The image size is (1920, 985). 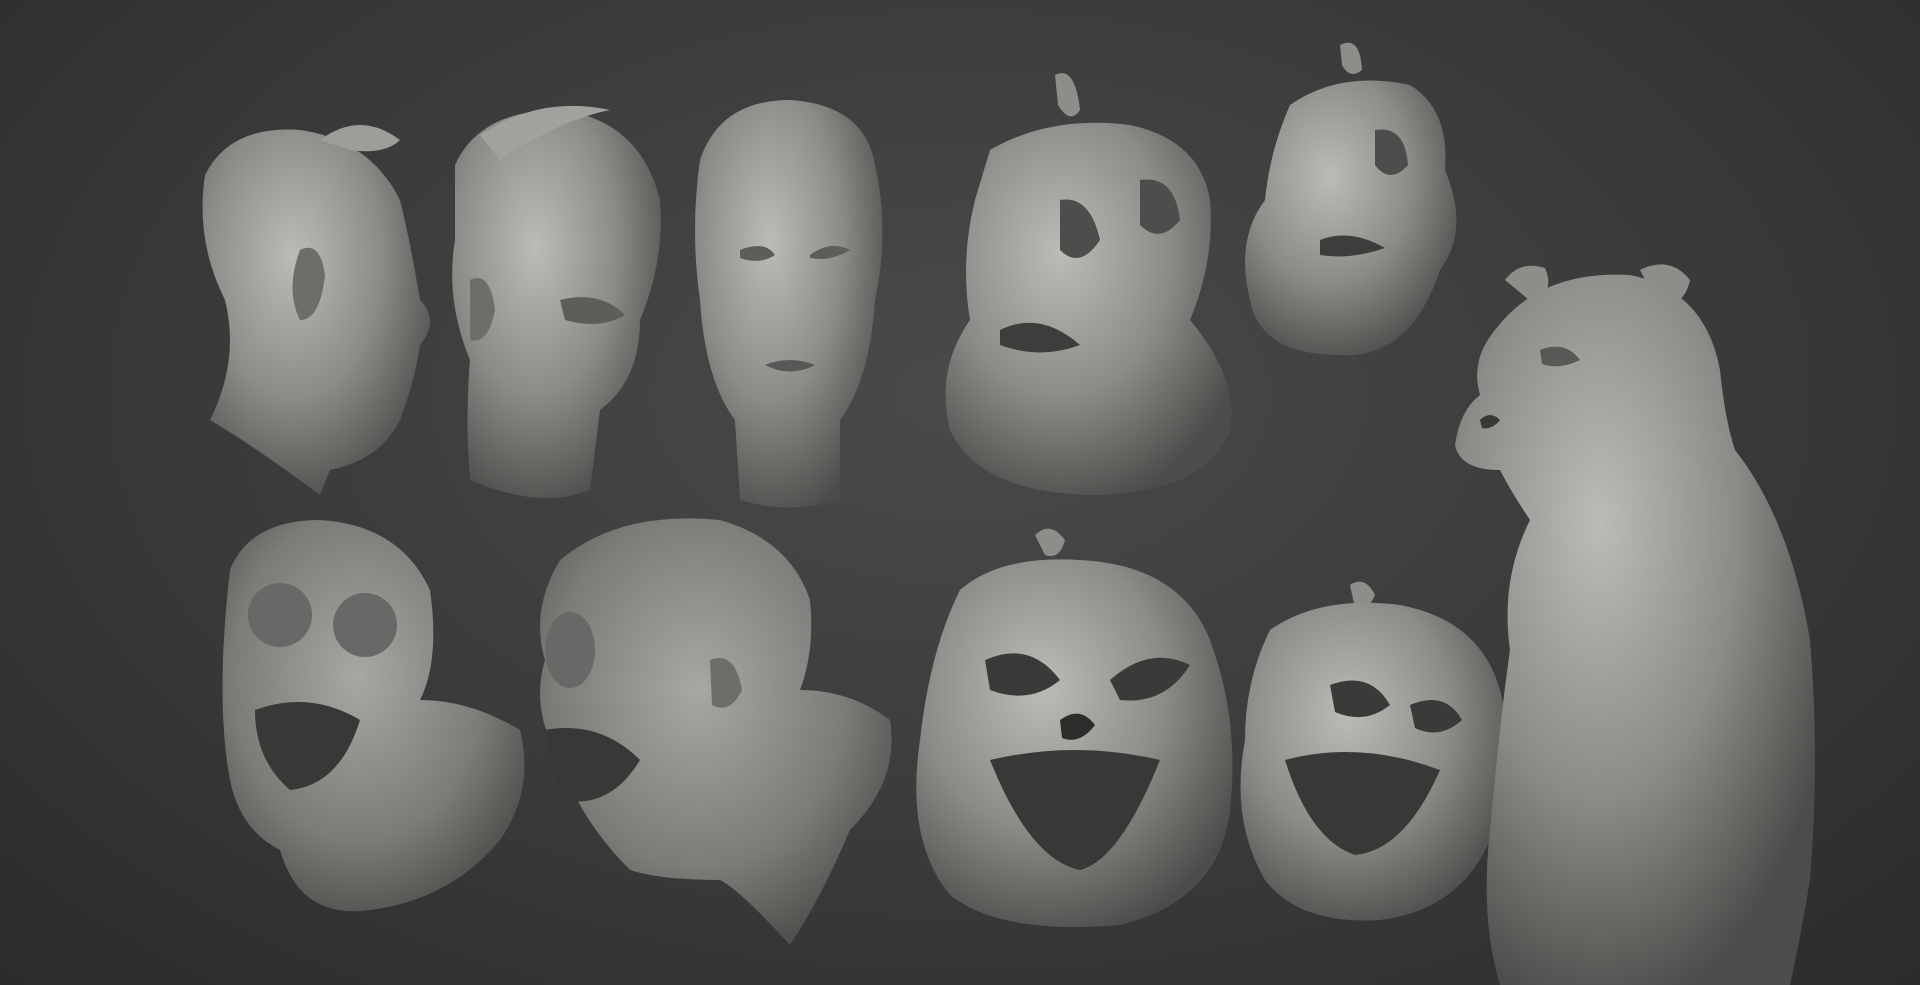 What do you see at coordinates (1374, 751) in the screenshot?
I see `skull-pumpkin-angled` at bounding box center [1374, 751].